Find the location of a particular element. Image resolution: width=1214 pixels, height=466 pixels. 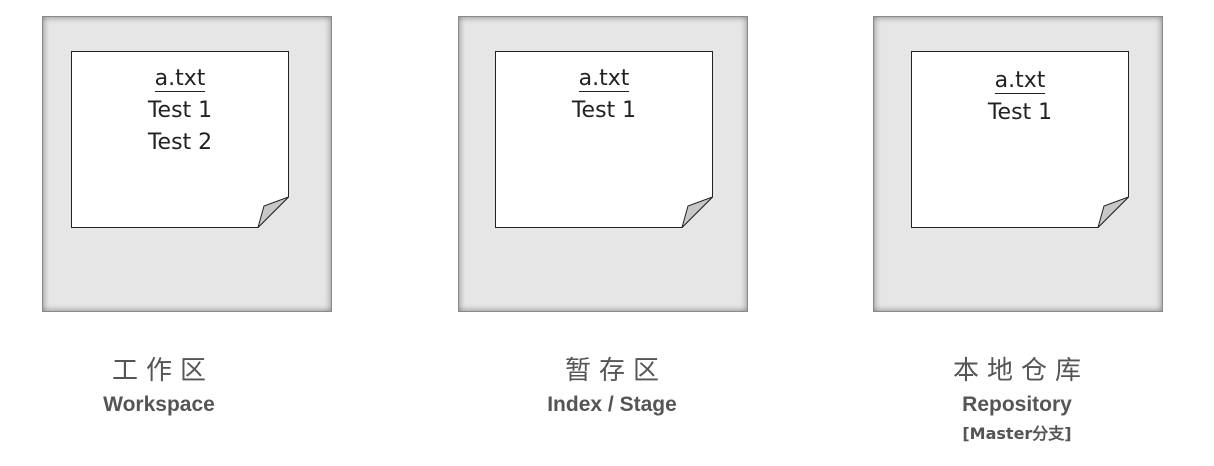

repository-title-cn: 本地仓库 is located at coordinates (1020, 371).